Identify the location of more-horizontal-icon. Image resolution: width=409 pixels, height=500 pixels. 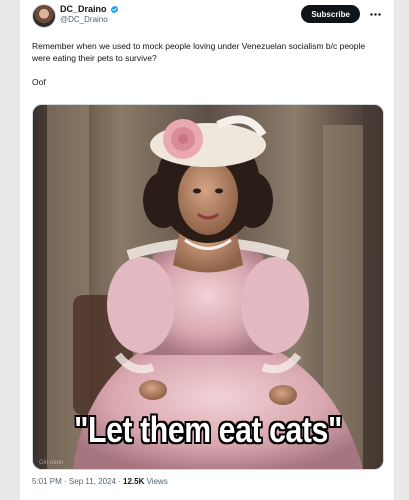
(375, 14).